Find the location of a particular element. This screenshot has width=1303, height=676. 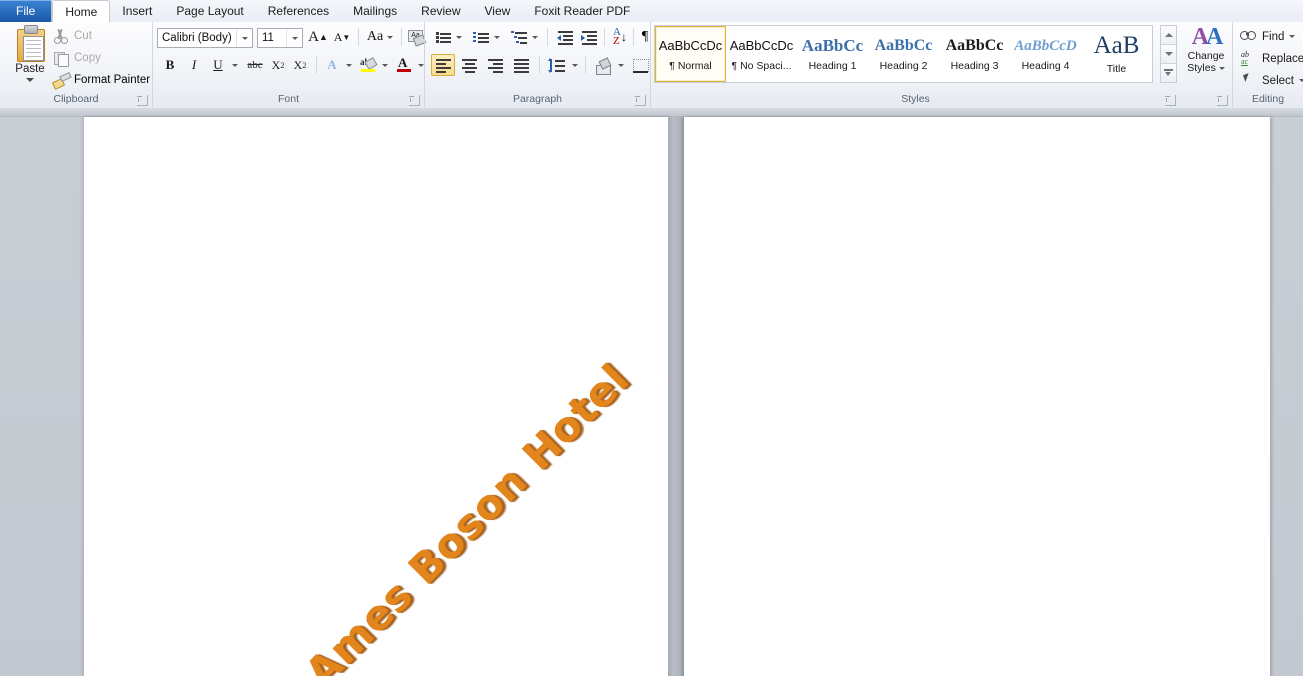

change-styles-icon: AA is located at coordinates (1207, 37).